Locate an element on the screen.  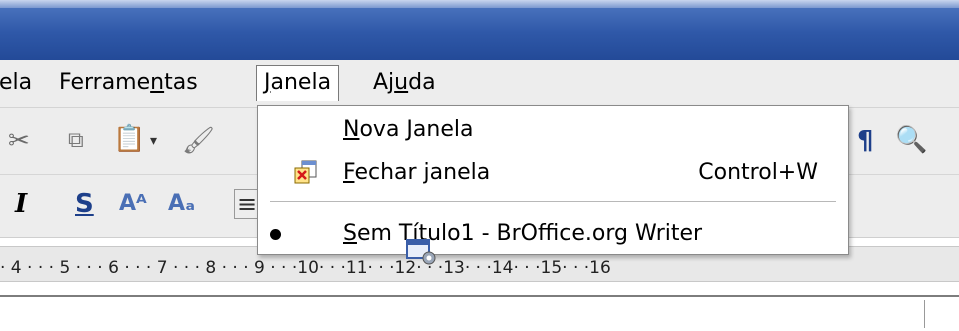
zoom-icon: 🔍 is located at coordinates (911, 140).